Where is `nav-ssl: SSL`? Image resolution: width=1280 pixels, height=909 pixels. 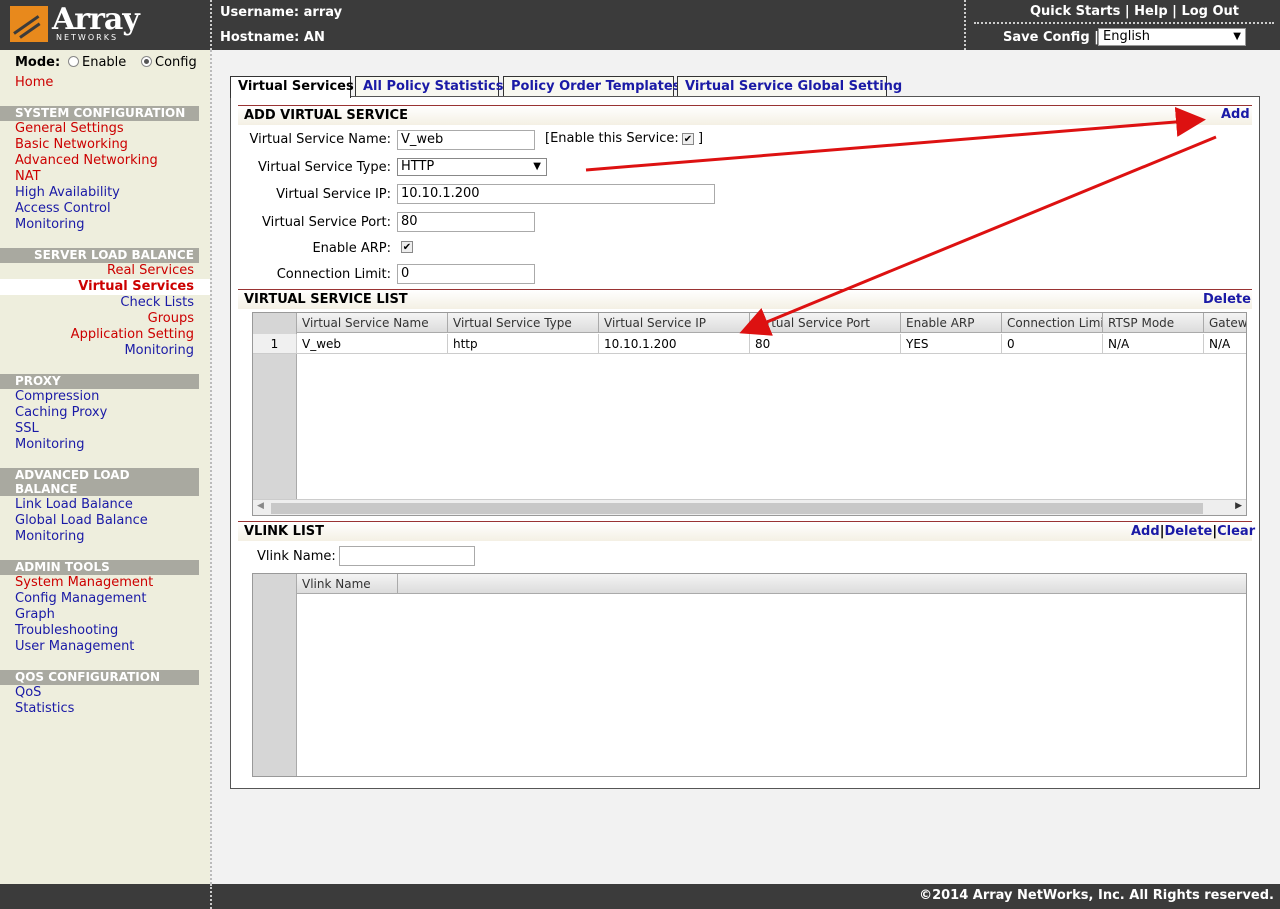
nav-ssl: SSL is located at coordinates (27, 428).